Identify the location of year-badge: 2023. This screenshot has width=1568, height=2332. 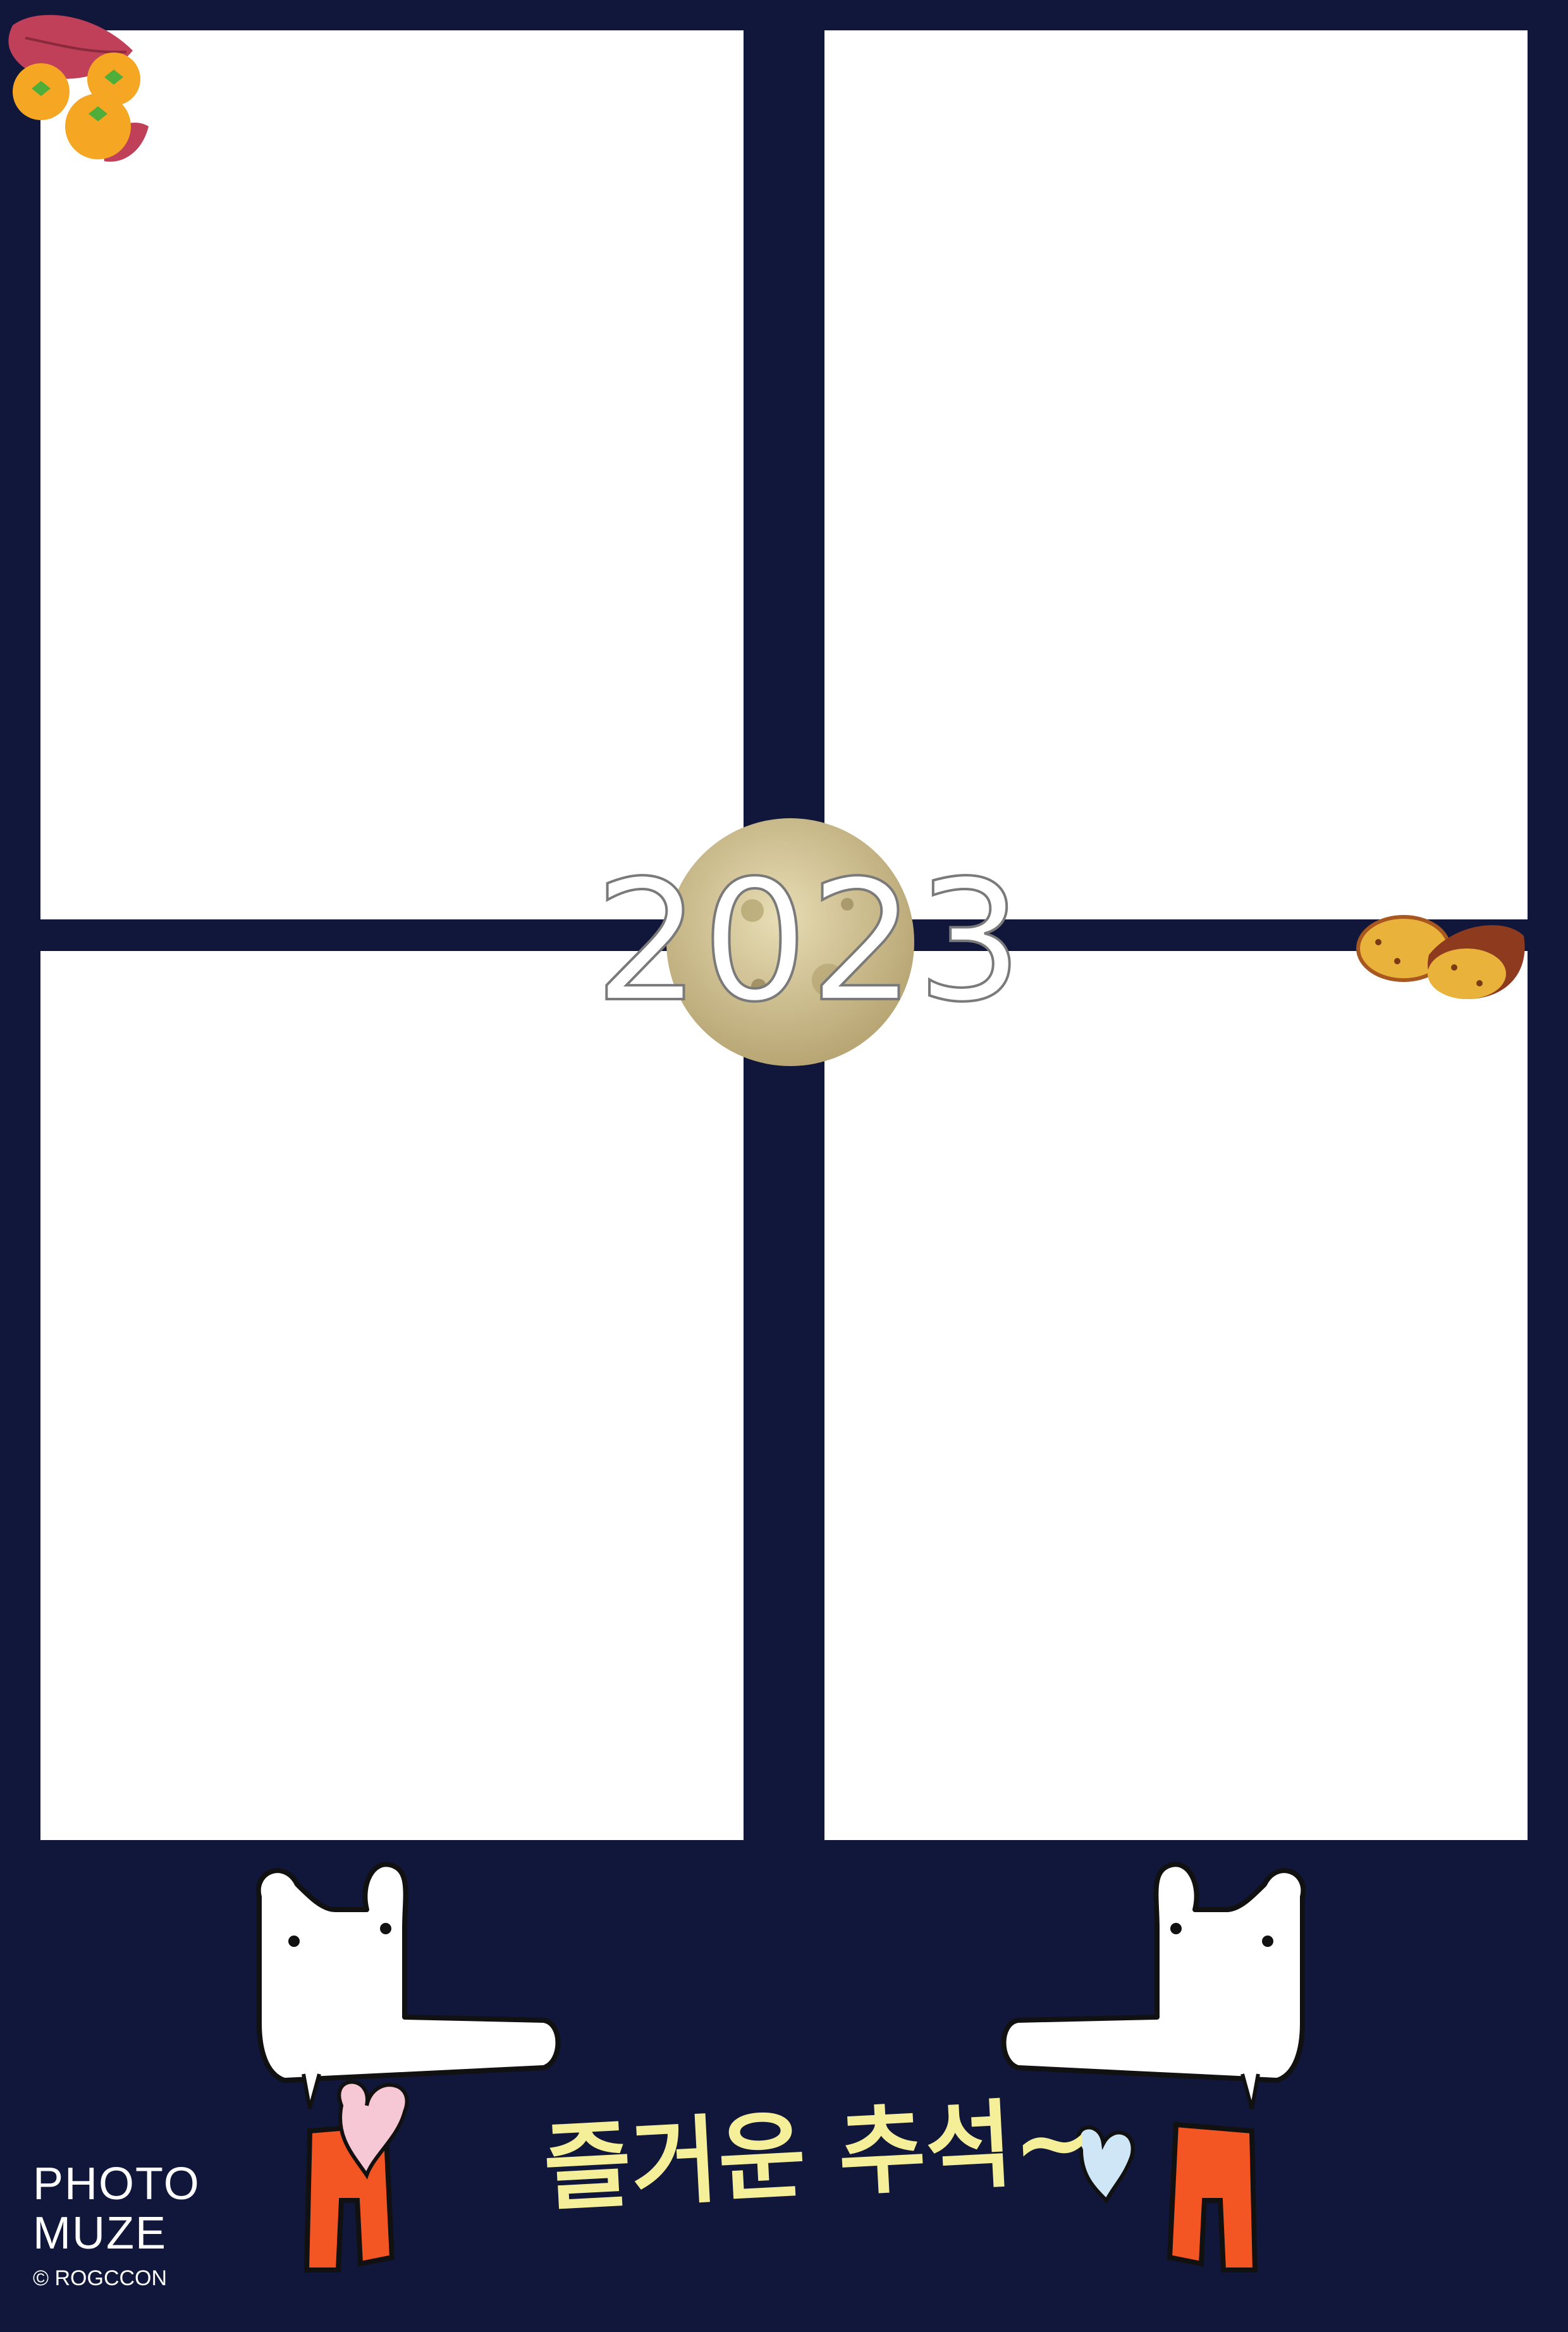
(808, 942).